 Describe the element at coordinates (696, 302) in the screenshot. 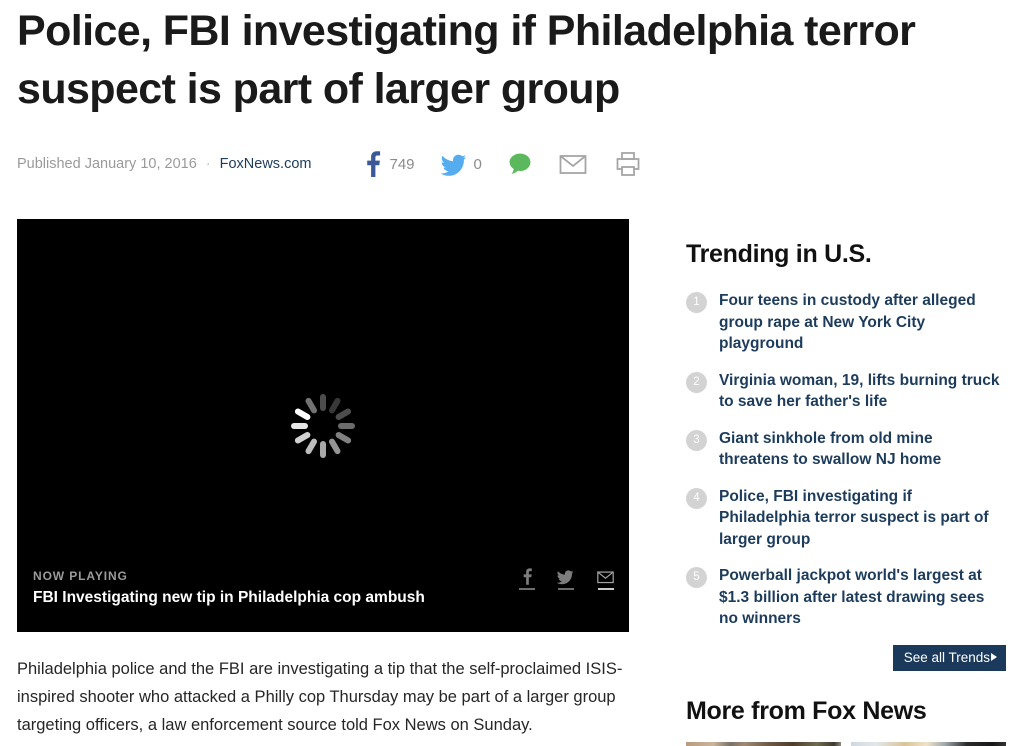

I see `rank-badge: 1` at that location.